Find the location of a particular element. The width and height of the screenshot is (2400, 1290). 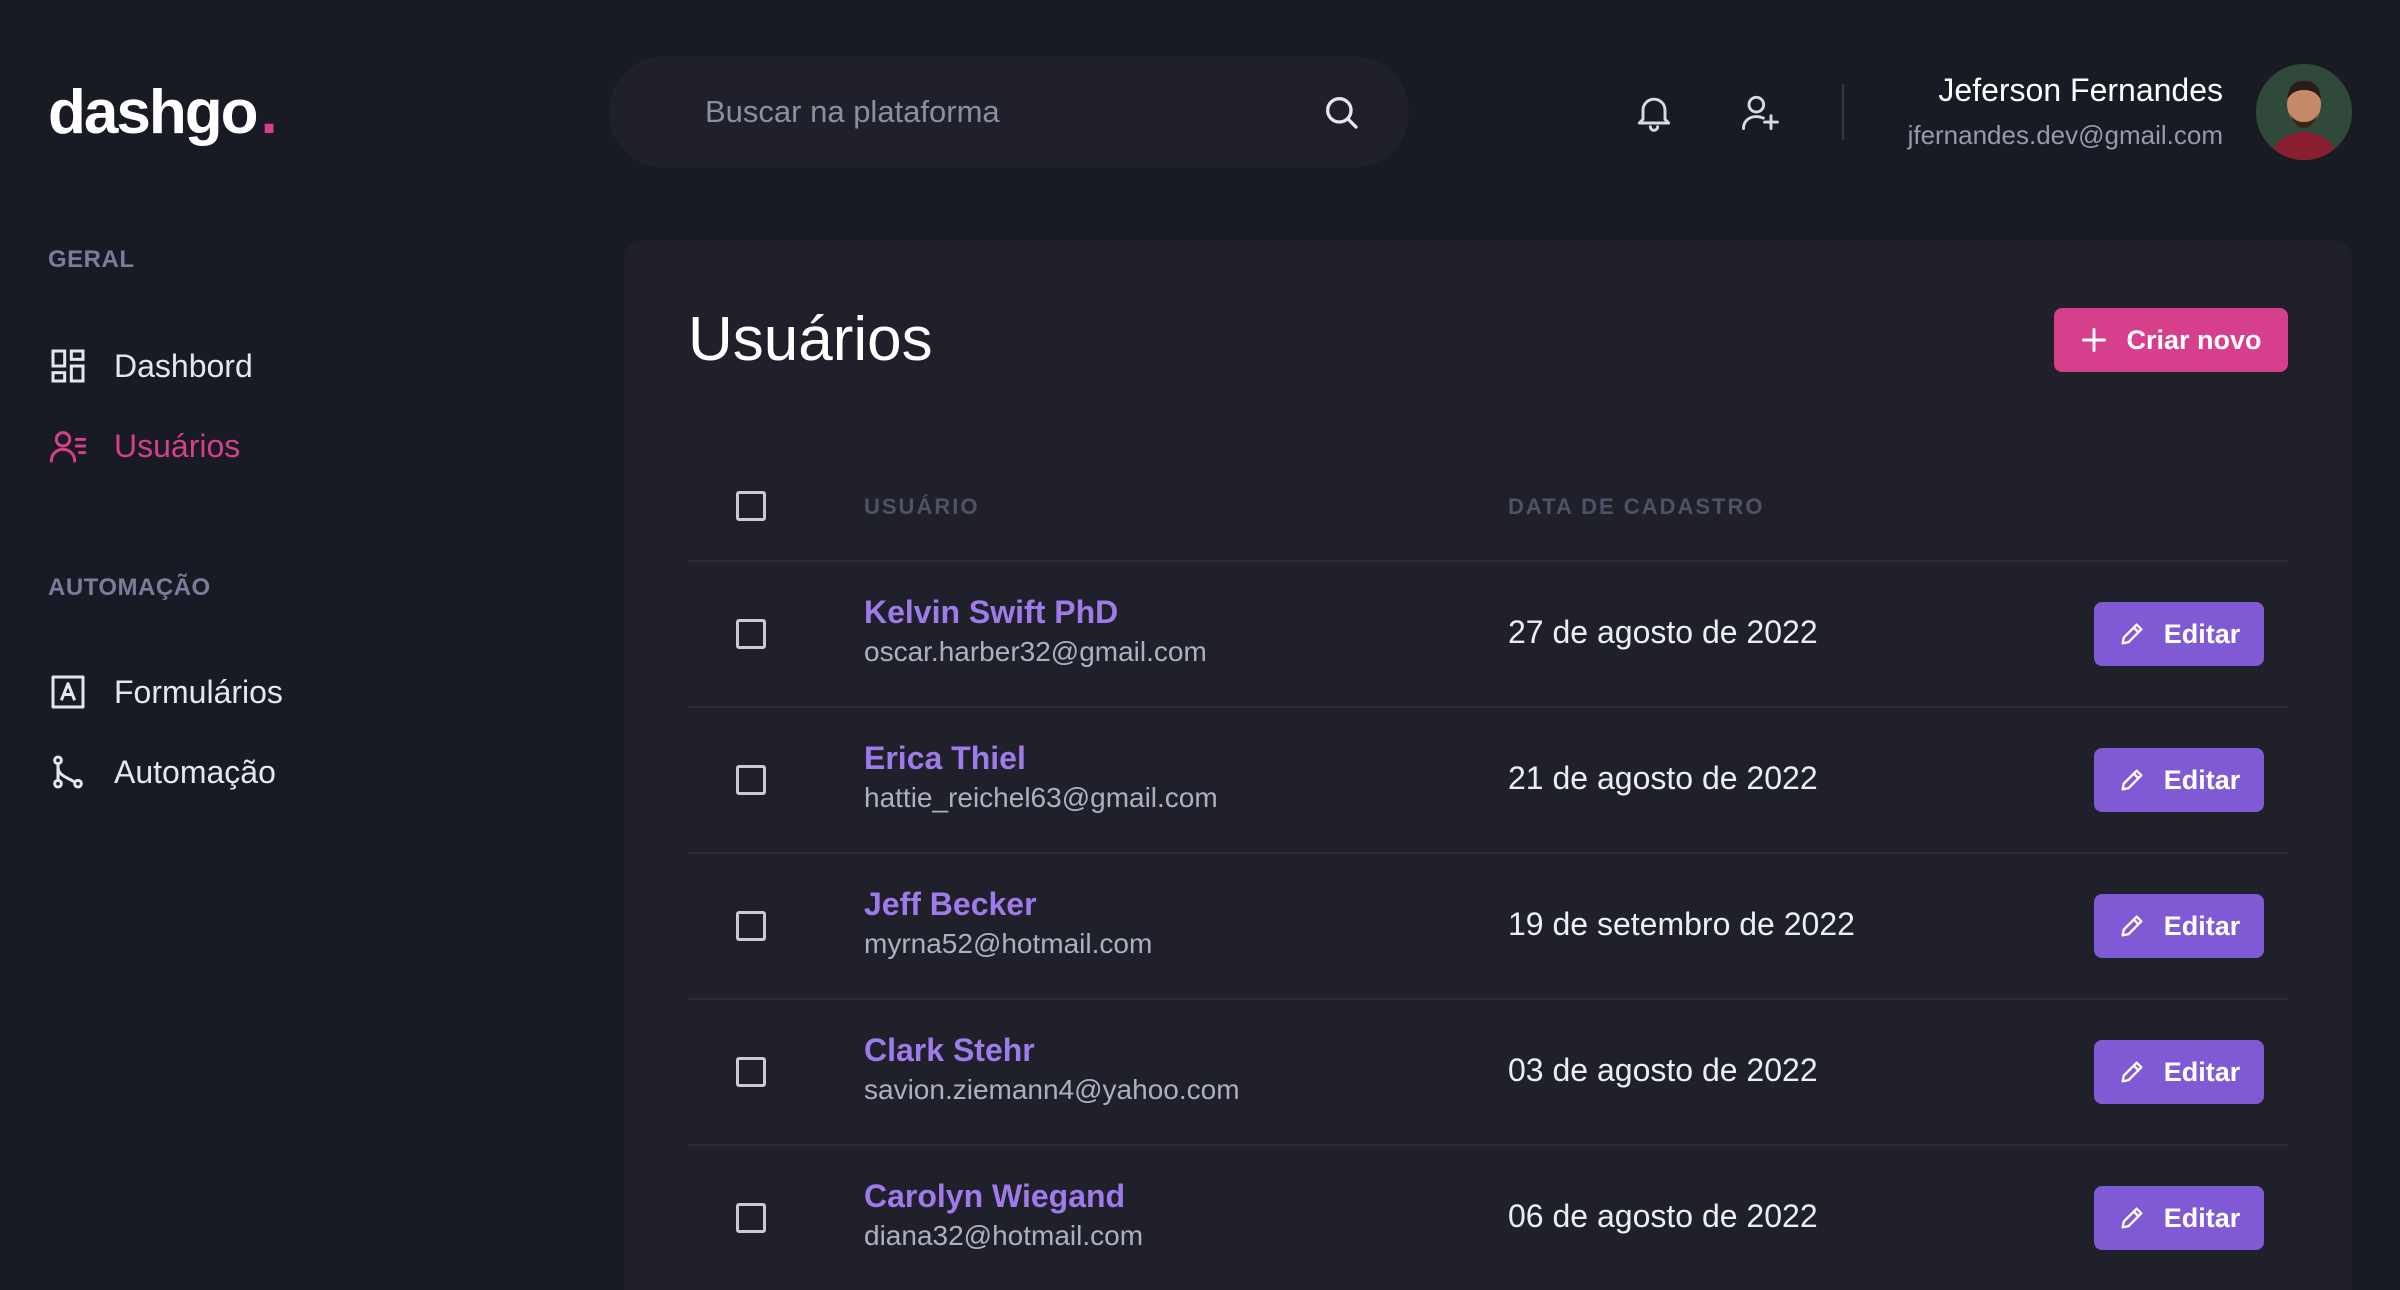

git-branch-icon is located at coordinates (68, 772).